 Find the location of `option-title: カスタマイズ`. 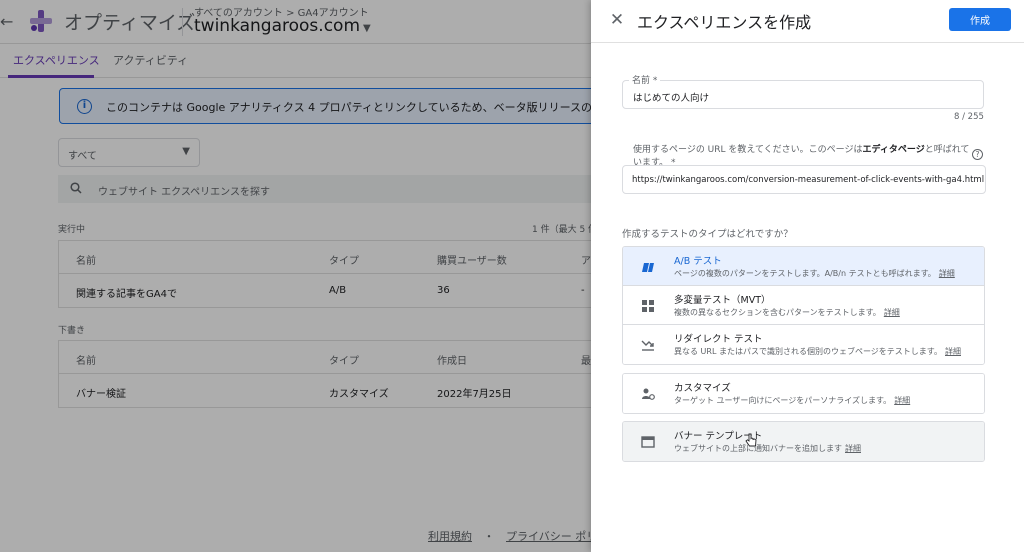

option-title: カスタマイズ is located at coordinates (702, 388).